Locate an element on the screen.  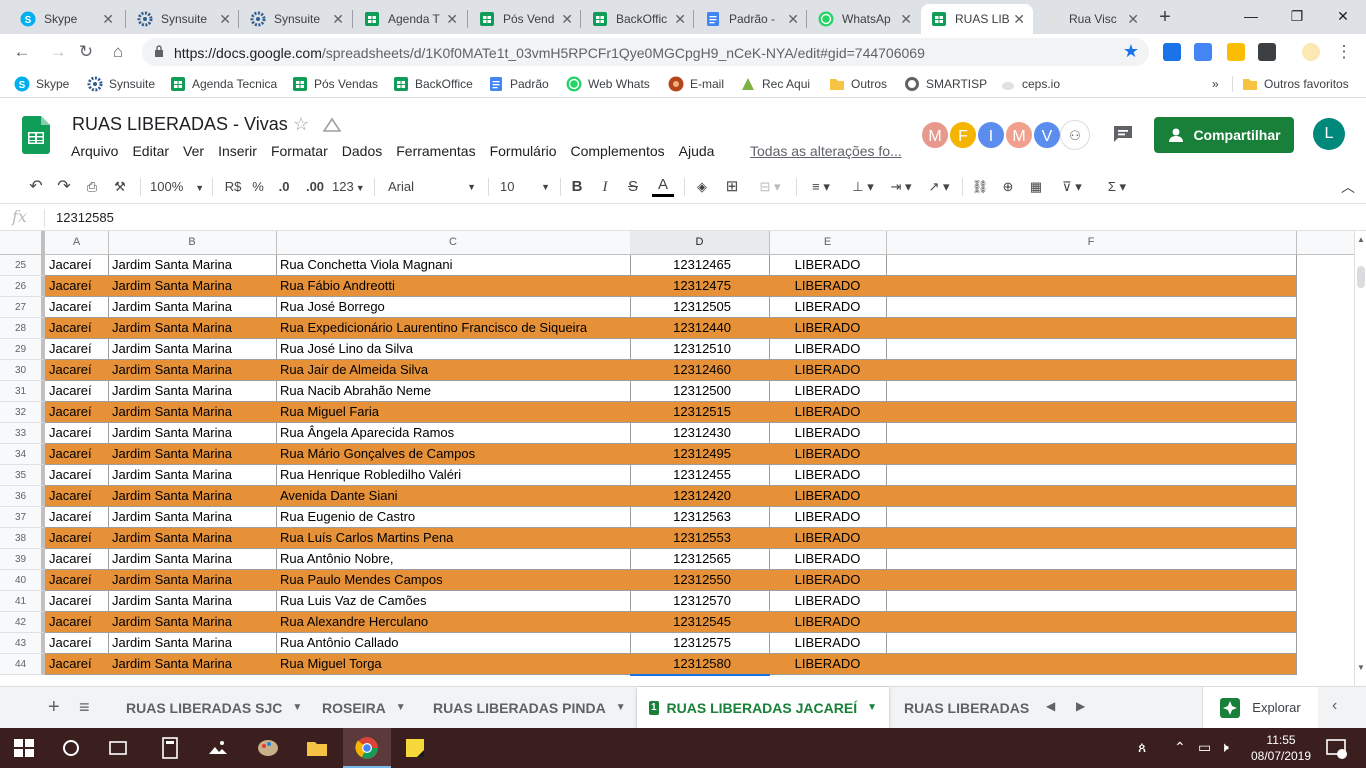
browser-tab: Agenda T ✕ is located at coordinates (410, 19).